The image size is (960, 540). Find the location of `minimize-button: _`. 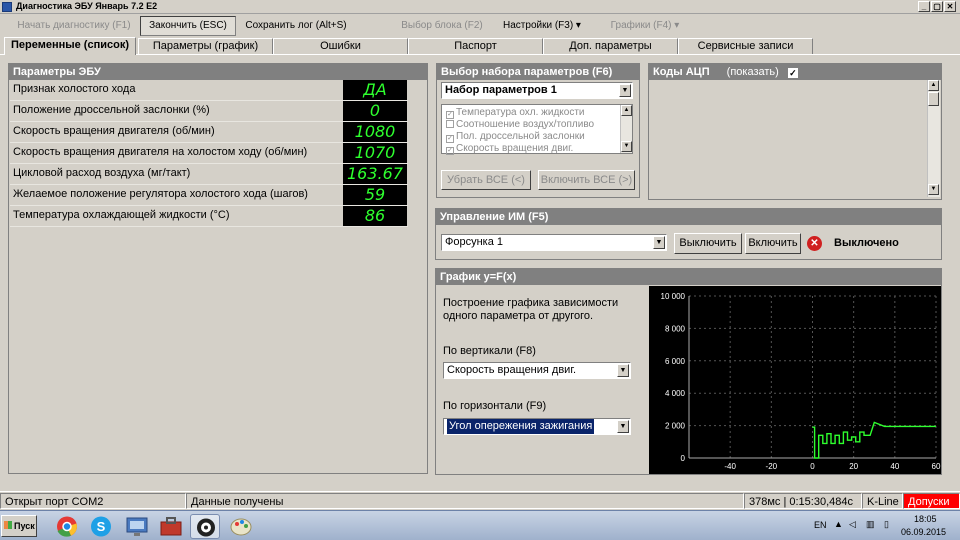

minimize-button: _ is located at coordinates (924, 6).